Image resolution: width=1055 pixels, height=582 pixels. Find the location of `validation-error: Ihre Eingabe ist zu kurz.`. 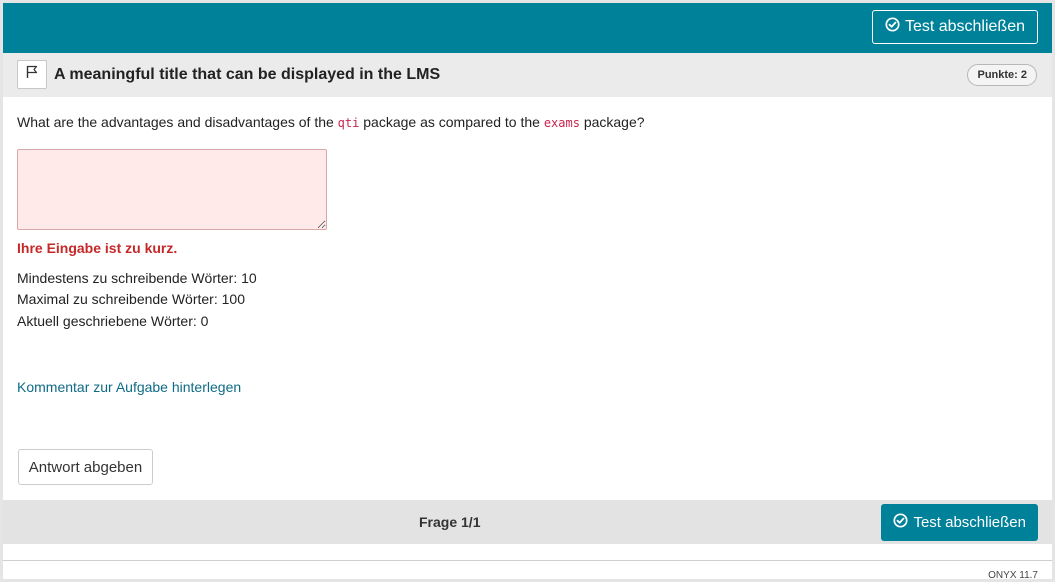

validation-error: Ihre Eingabe ist zu kurz. is located at coordinates (97, 248).